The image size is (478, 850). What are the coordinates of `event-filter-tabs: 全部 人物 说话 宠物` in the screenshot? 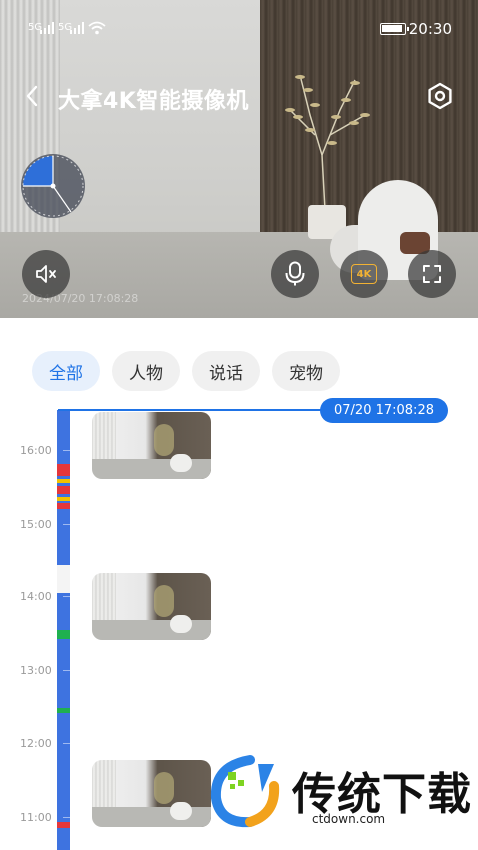 It's located at (186, 371).